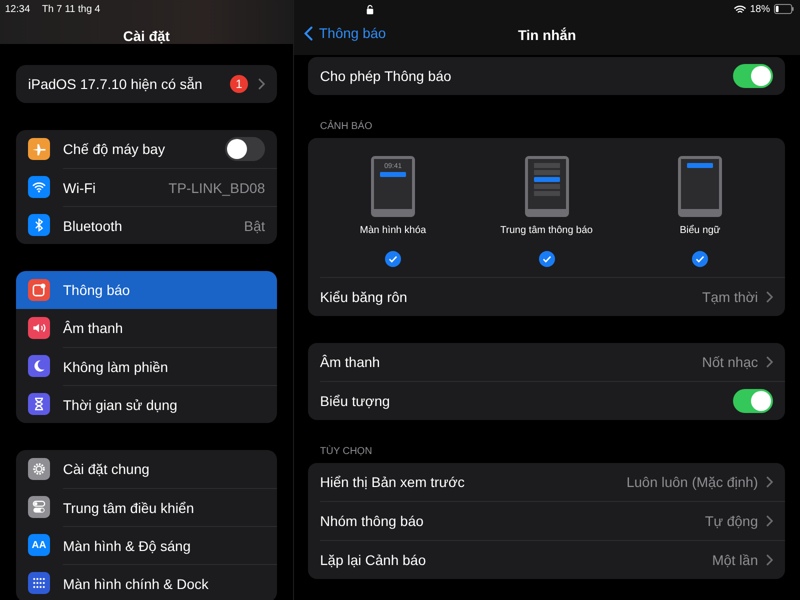 This screenshot has height=600, width=800. What do you see at coordinates (116, 84) in the screenshot?
I see `update-label: iPadOS 17.7.10 hiện có sẵn` at bounding box center [116, 84].